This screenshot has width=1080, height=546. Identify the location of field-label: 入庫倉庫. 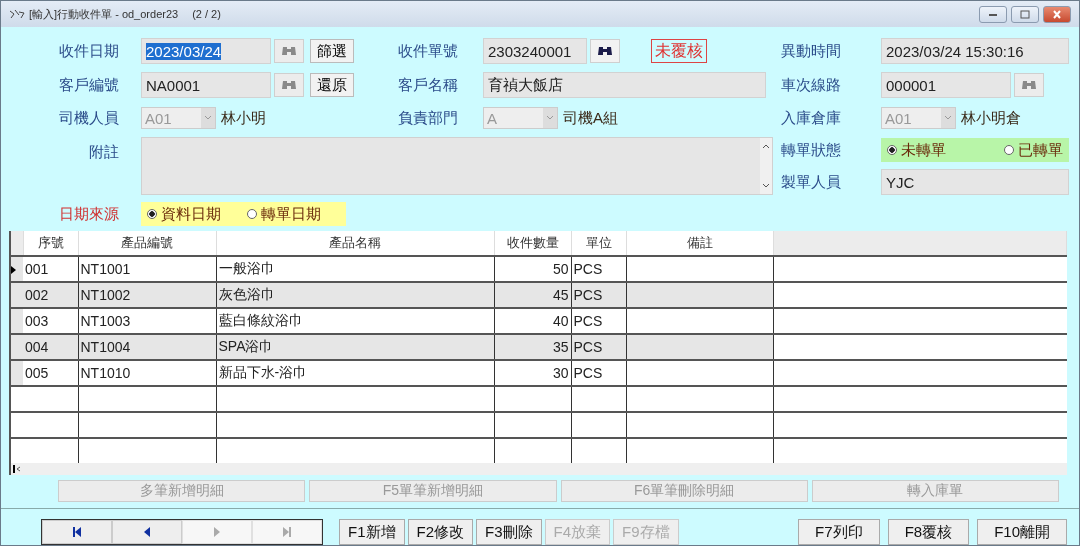
(811, 117).